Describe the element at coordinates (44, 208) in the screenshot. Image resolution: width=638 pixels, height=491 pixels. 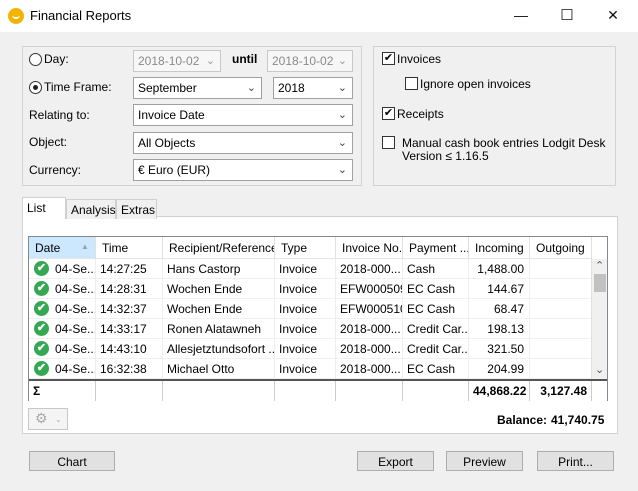
I see `tab-list: List` at that location.